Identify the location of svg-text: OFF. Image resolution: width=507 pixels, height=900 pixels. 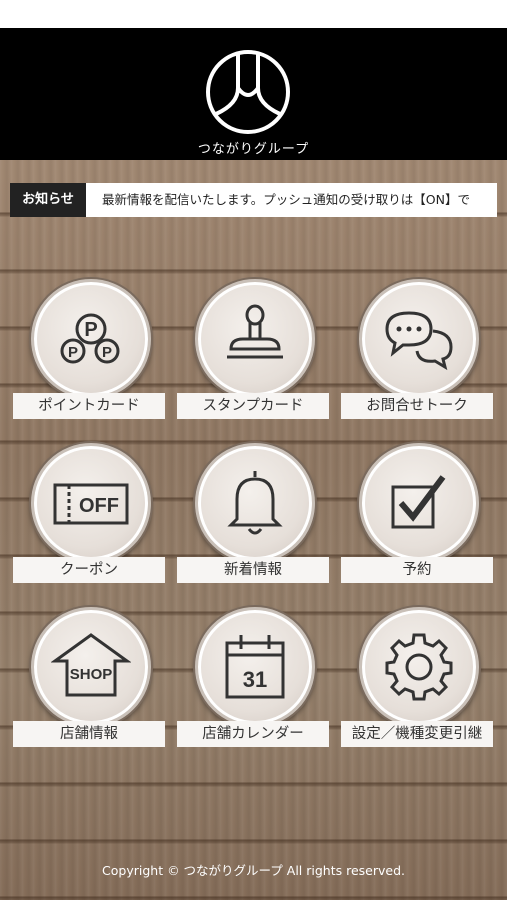
(99, 506).